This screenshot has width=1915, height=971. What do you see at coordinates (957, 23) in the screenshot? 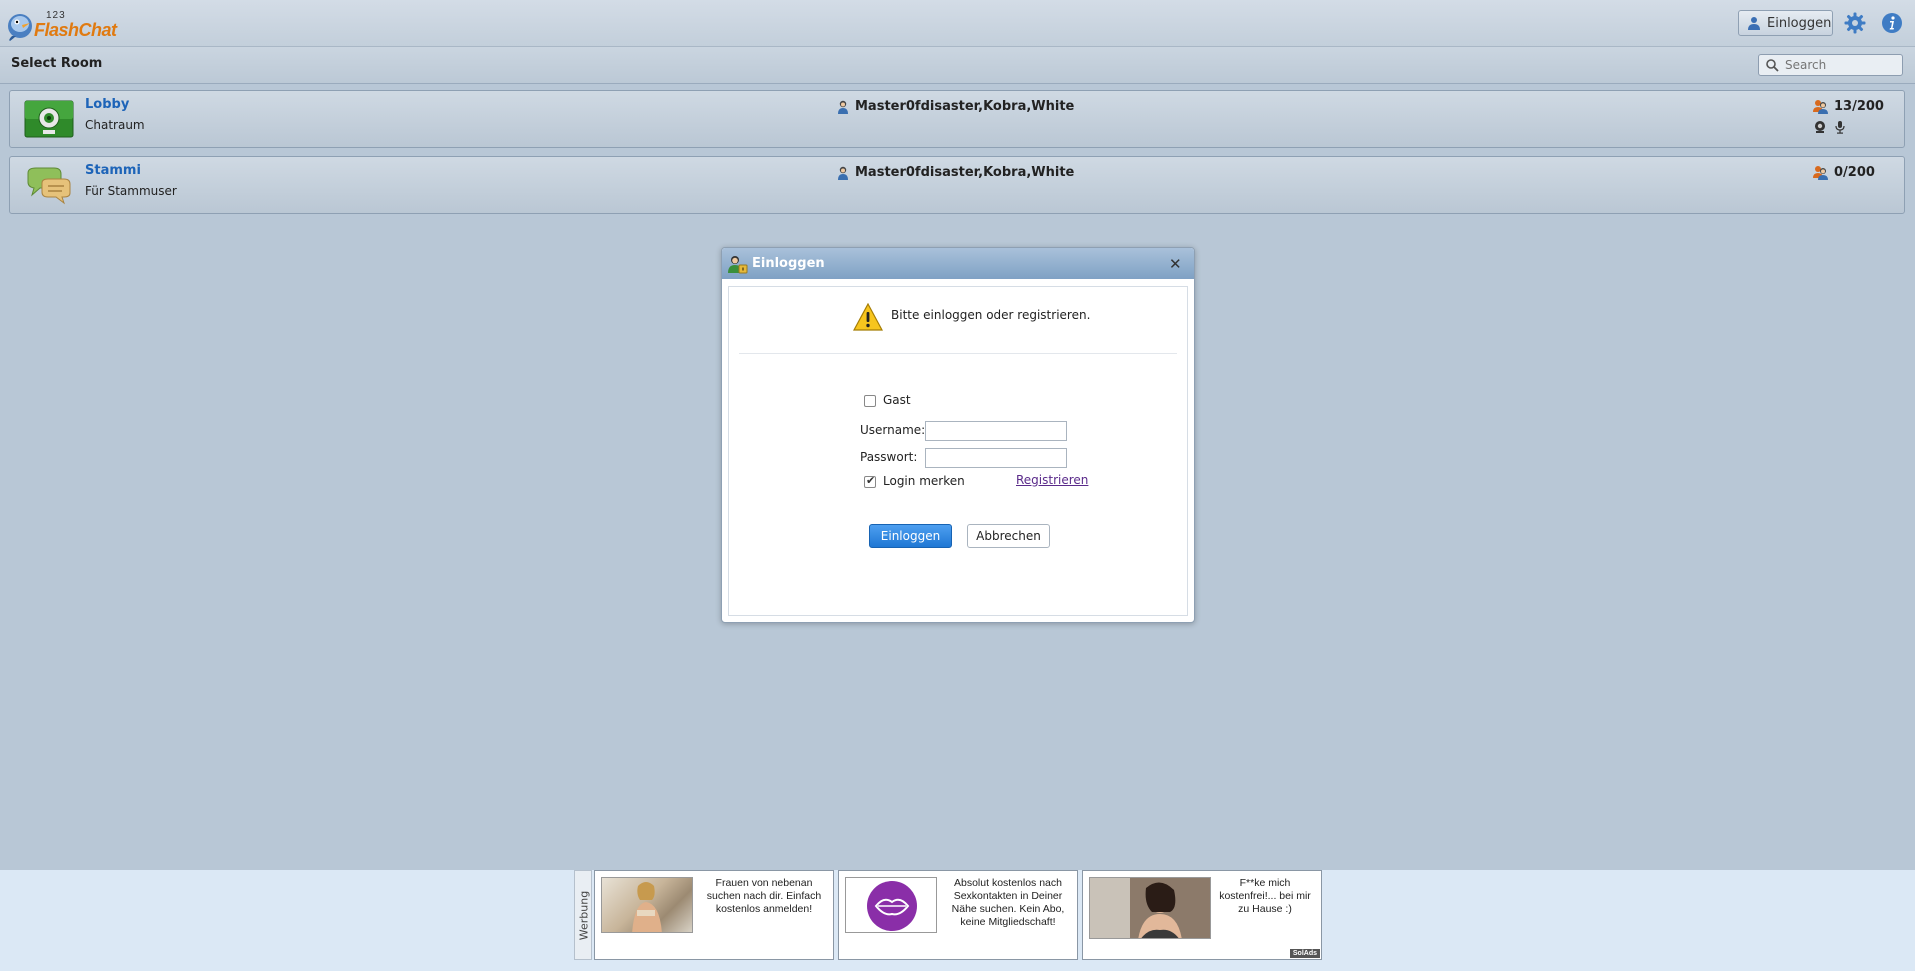
I see `top-bar: 123 FlashChat Einloggen` at bounding box center [957, 23].